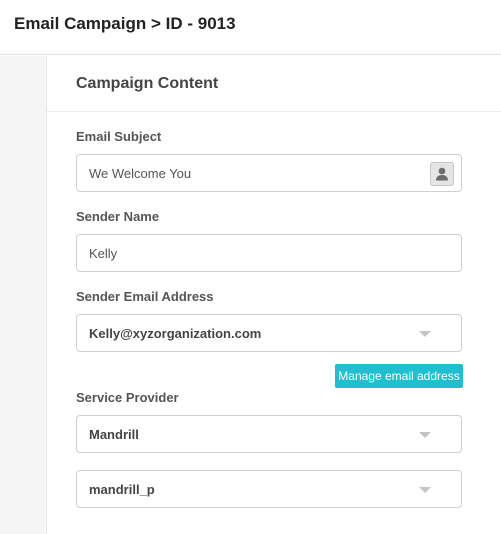  What do you see at coordinates (269, 253) in the screenshot?
I see `sender-name-input: Kelly` at bounding box center [269, 253].